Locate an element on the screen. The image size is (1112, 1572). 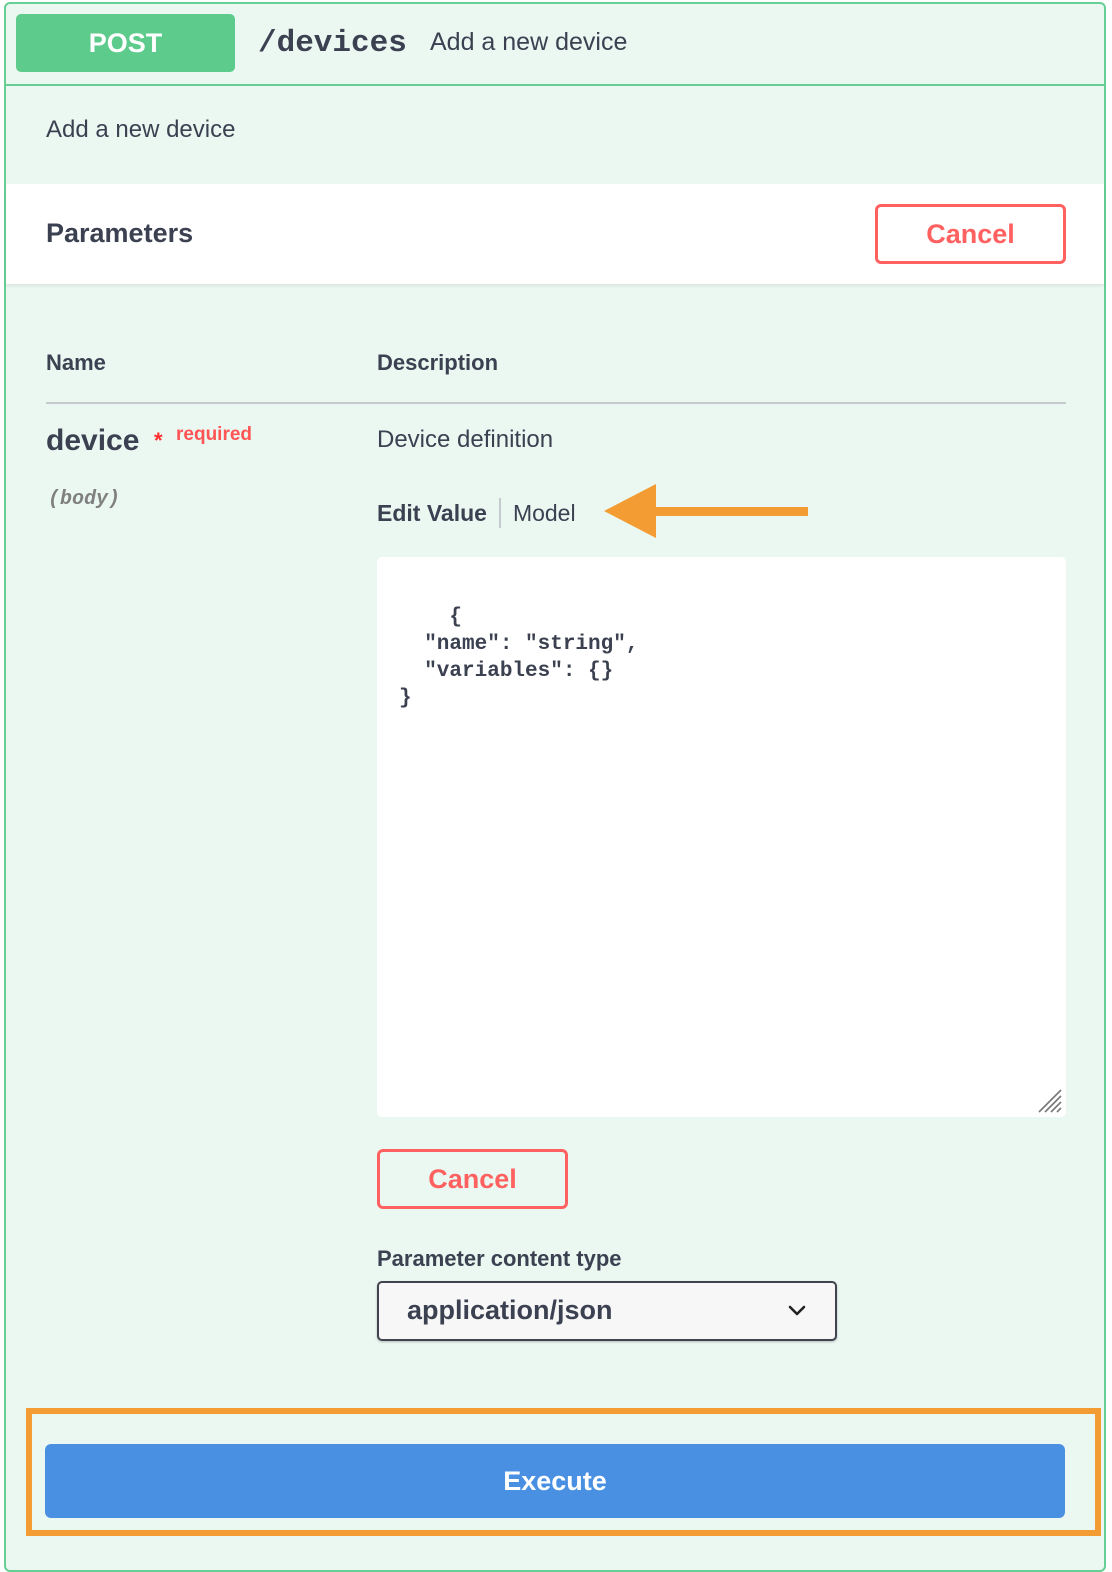
body-cancel-button: Cancel is located at coordinates (472, 1179).